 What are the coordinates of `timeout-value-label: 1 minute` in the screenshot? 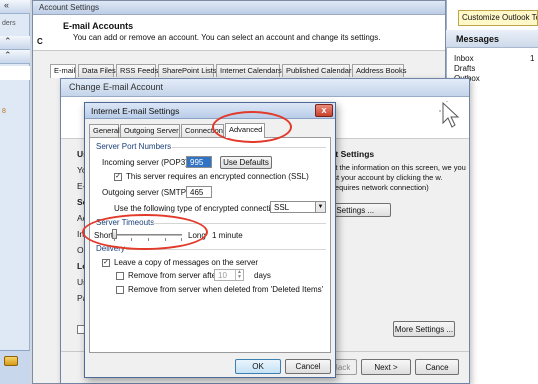 It's located at (227, 235).